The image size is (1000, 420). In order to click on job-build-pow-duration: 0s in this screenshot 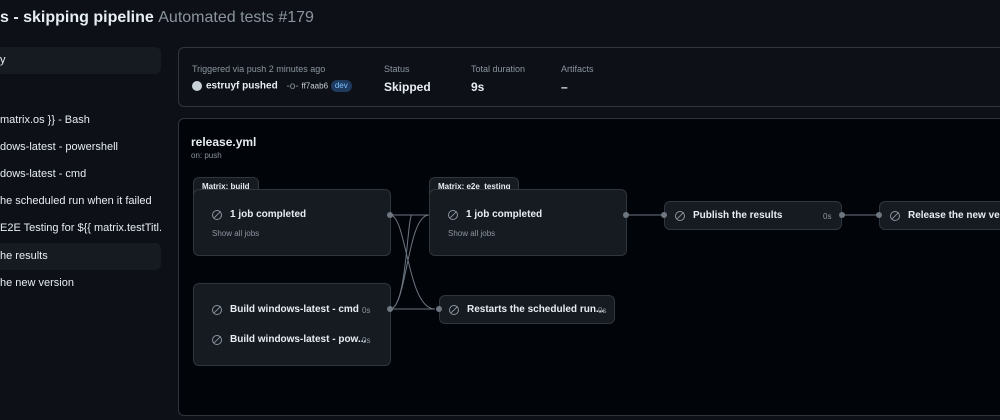, I will do `click(366, 340)`.